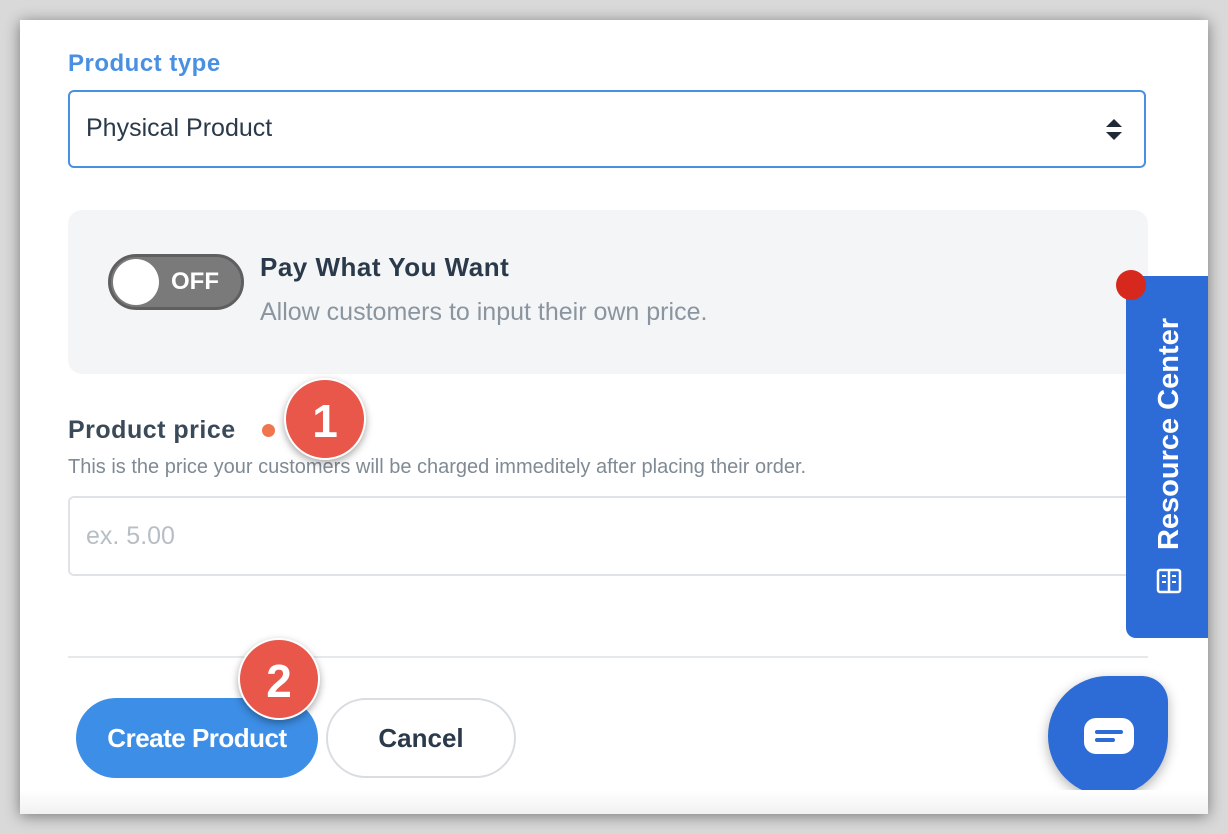 This screenshot has height=834, width=1228. What do you see at coordinates (1169, 581) in the screenshot?
I see `book-icon` at bounding box center [1169, 581].